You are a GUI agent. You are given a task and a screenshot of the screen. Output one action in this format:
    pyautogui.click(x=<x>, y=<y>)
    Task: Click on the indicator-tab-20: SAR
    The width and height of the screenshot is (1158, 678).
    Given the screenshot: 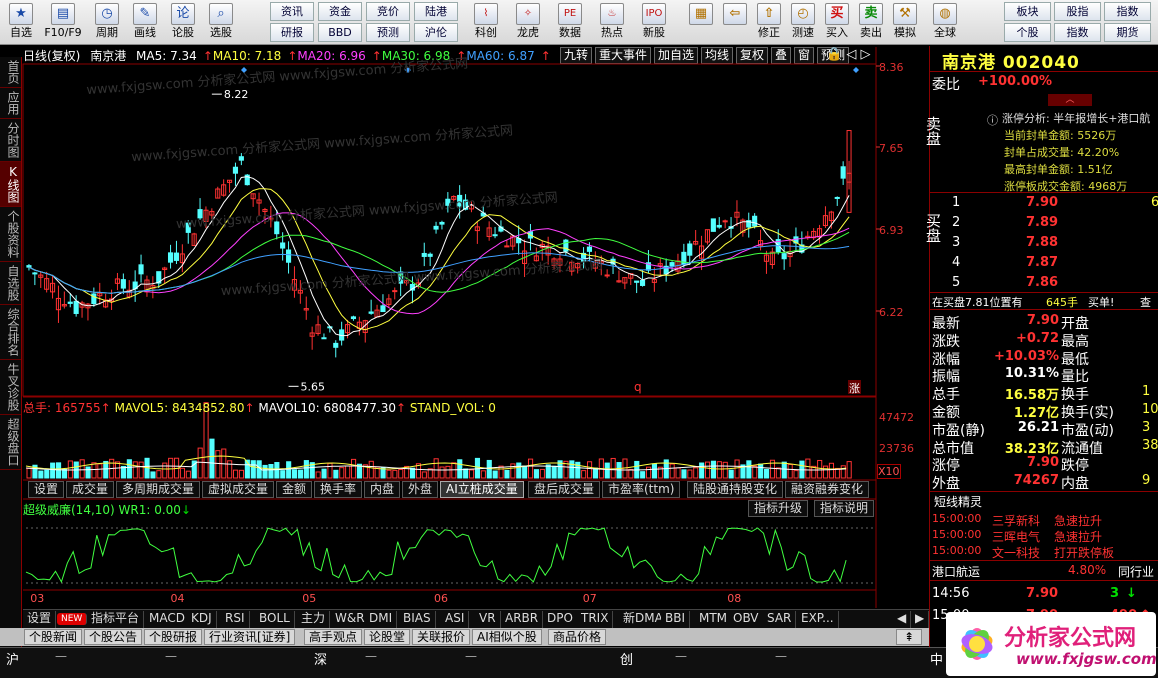 What is the action you would take?
    pyautogui.click(x=780, y=619)
    